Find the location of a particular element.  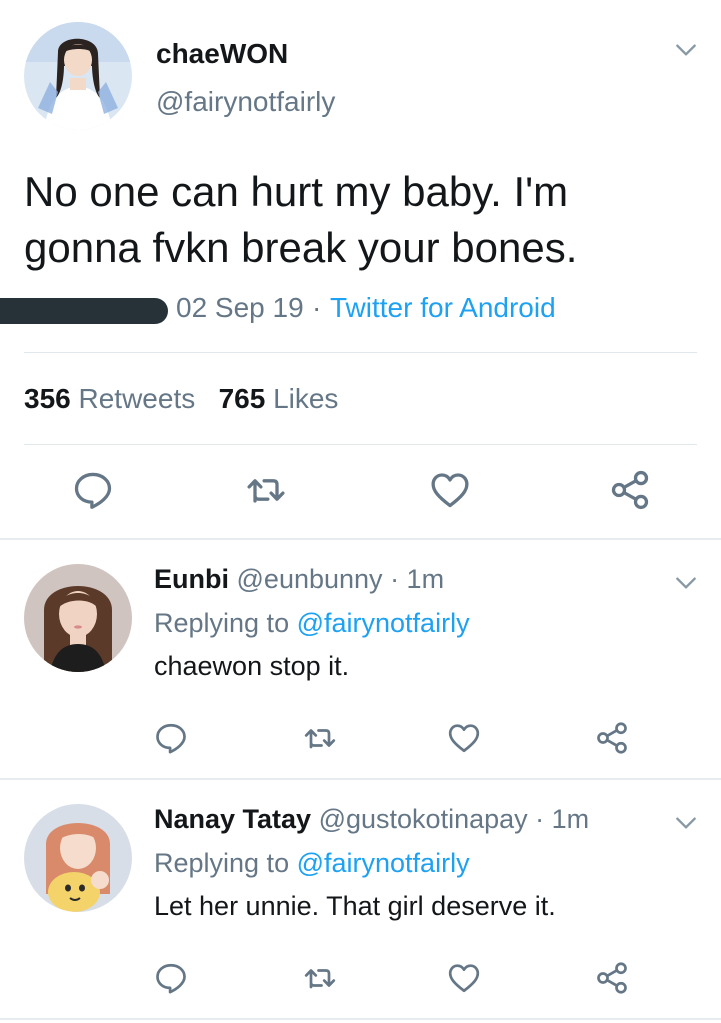

redaction-bar is located at coordinates (84, 311).